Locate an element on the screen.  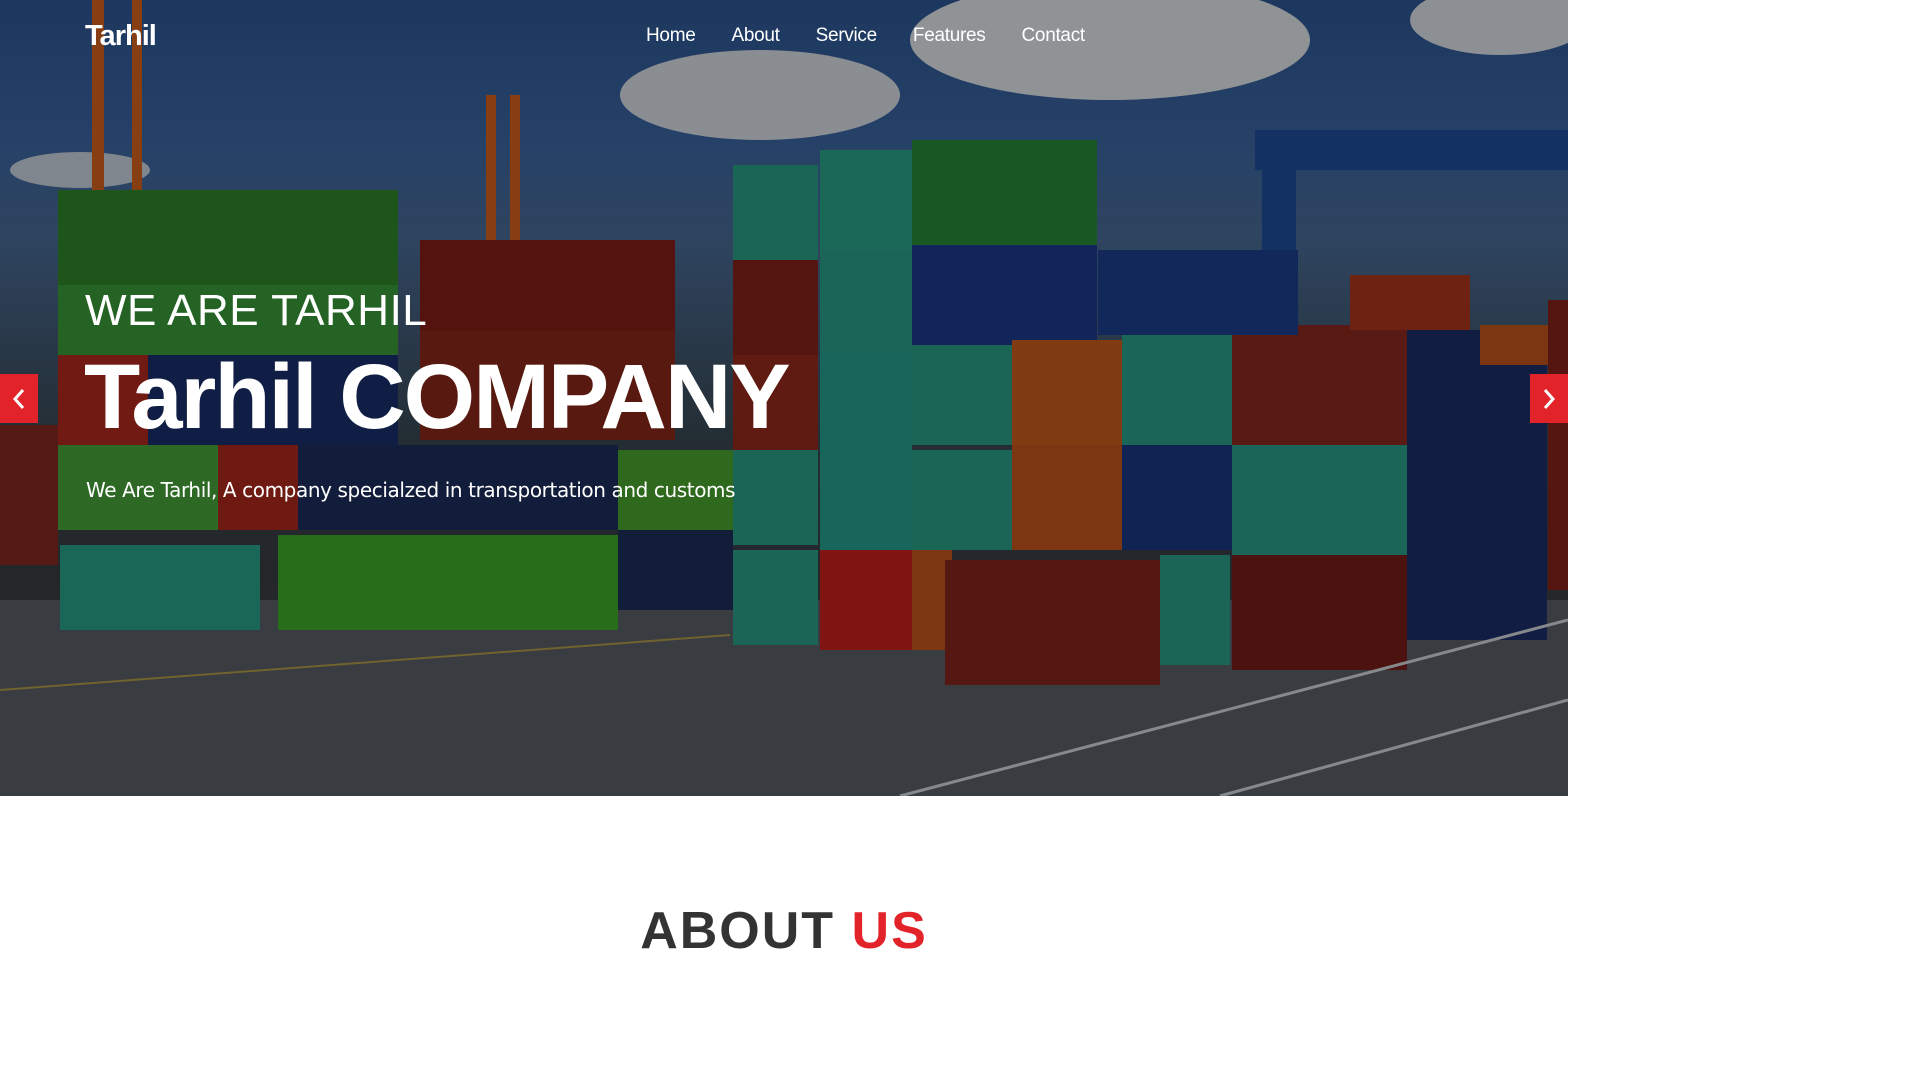
about-section-title: ABOUT US is located at coordinates (784, 931).